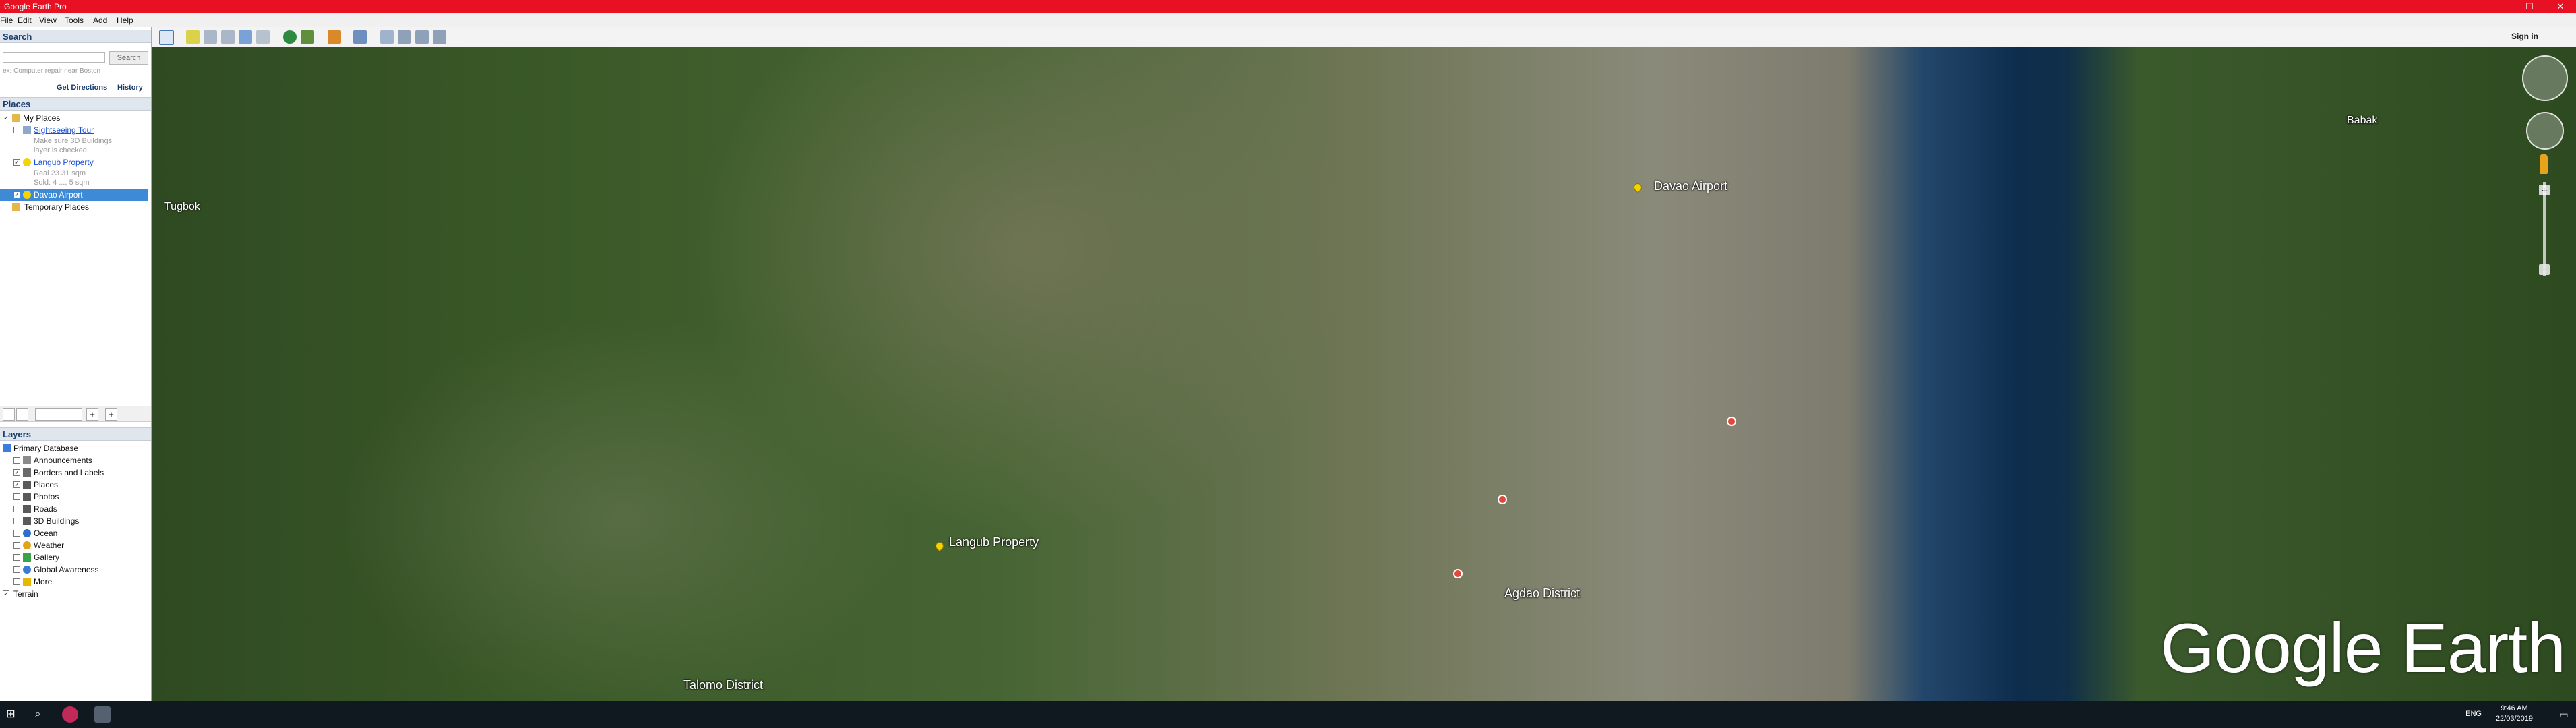 The image size is (2576, 728). What do you see at coordinates (74, 557) in the screenshot?
I see `layer-item: Gallery` at bounding box center [74, 557].